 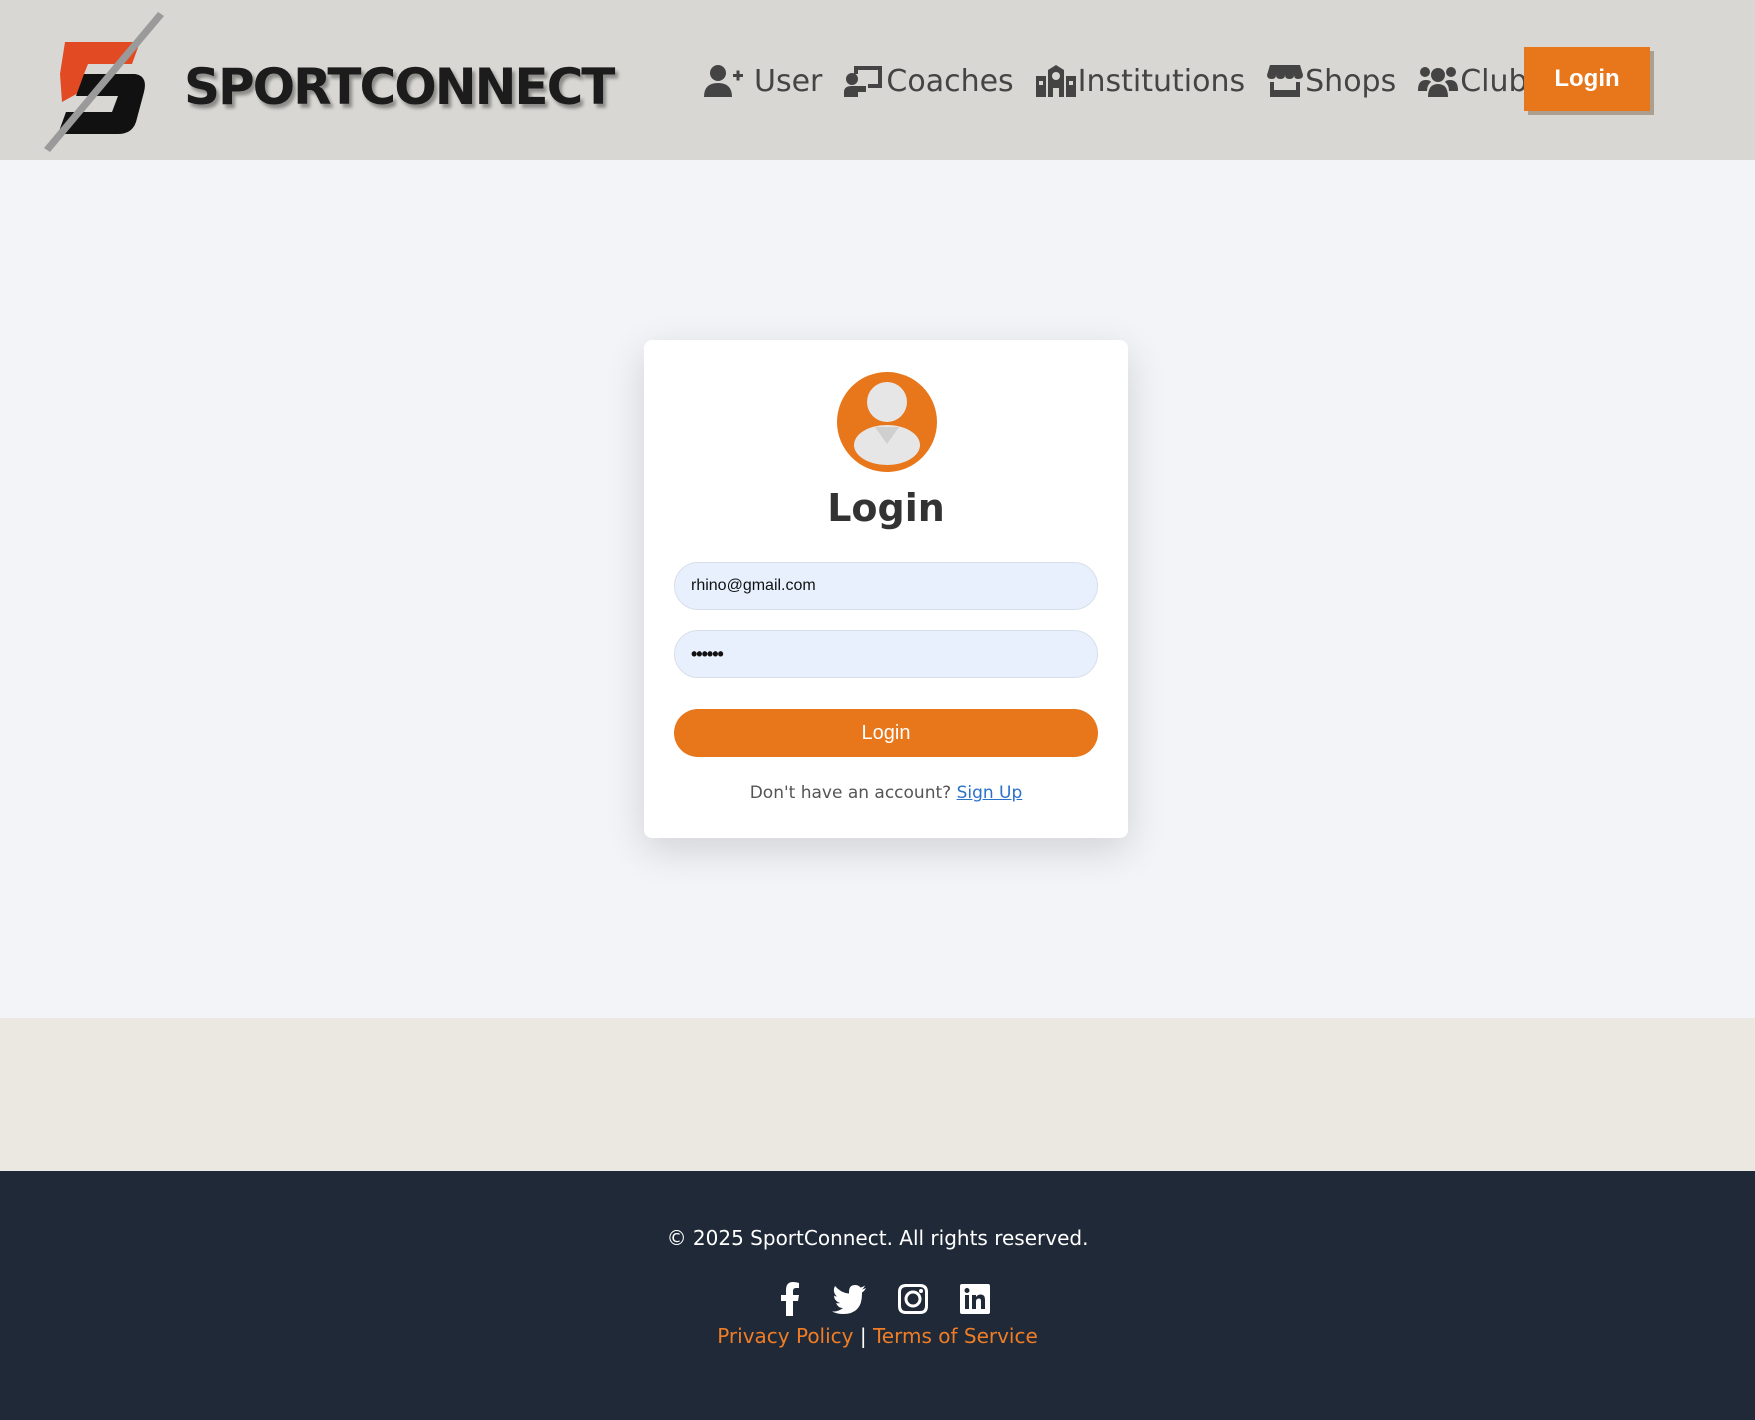 I want to click on sportconnect-logo-mark-icon, so click(x=104, y=82).